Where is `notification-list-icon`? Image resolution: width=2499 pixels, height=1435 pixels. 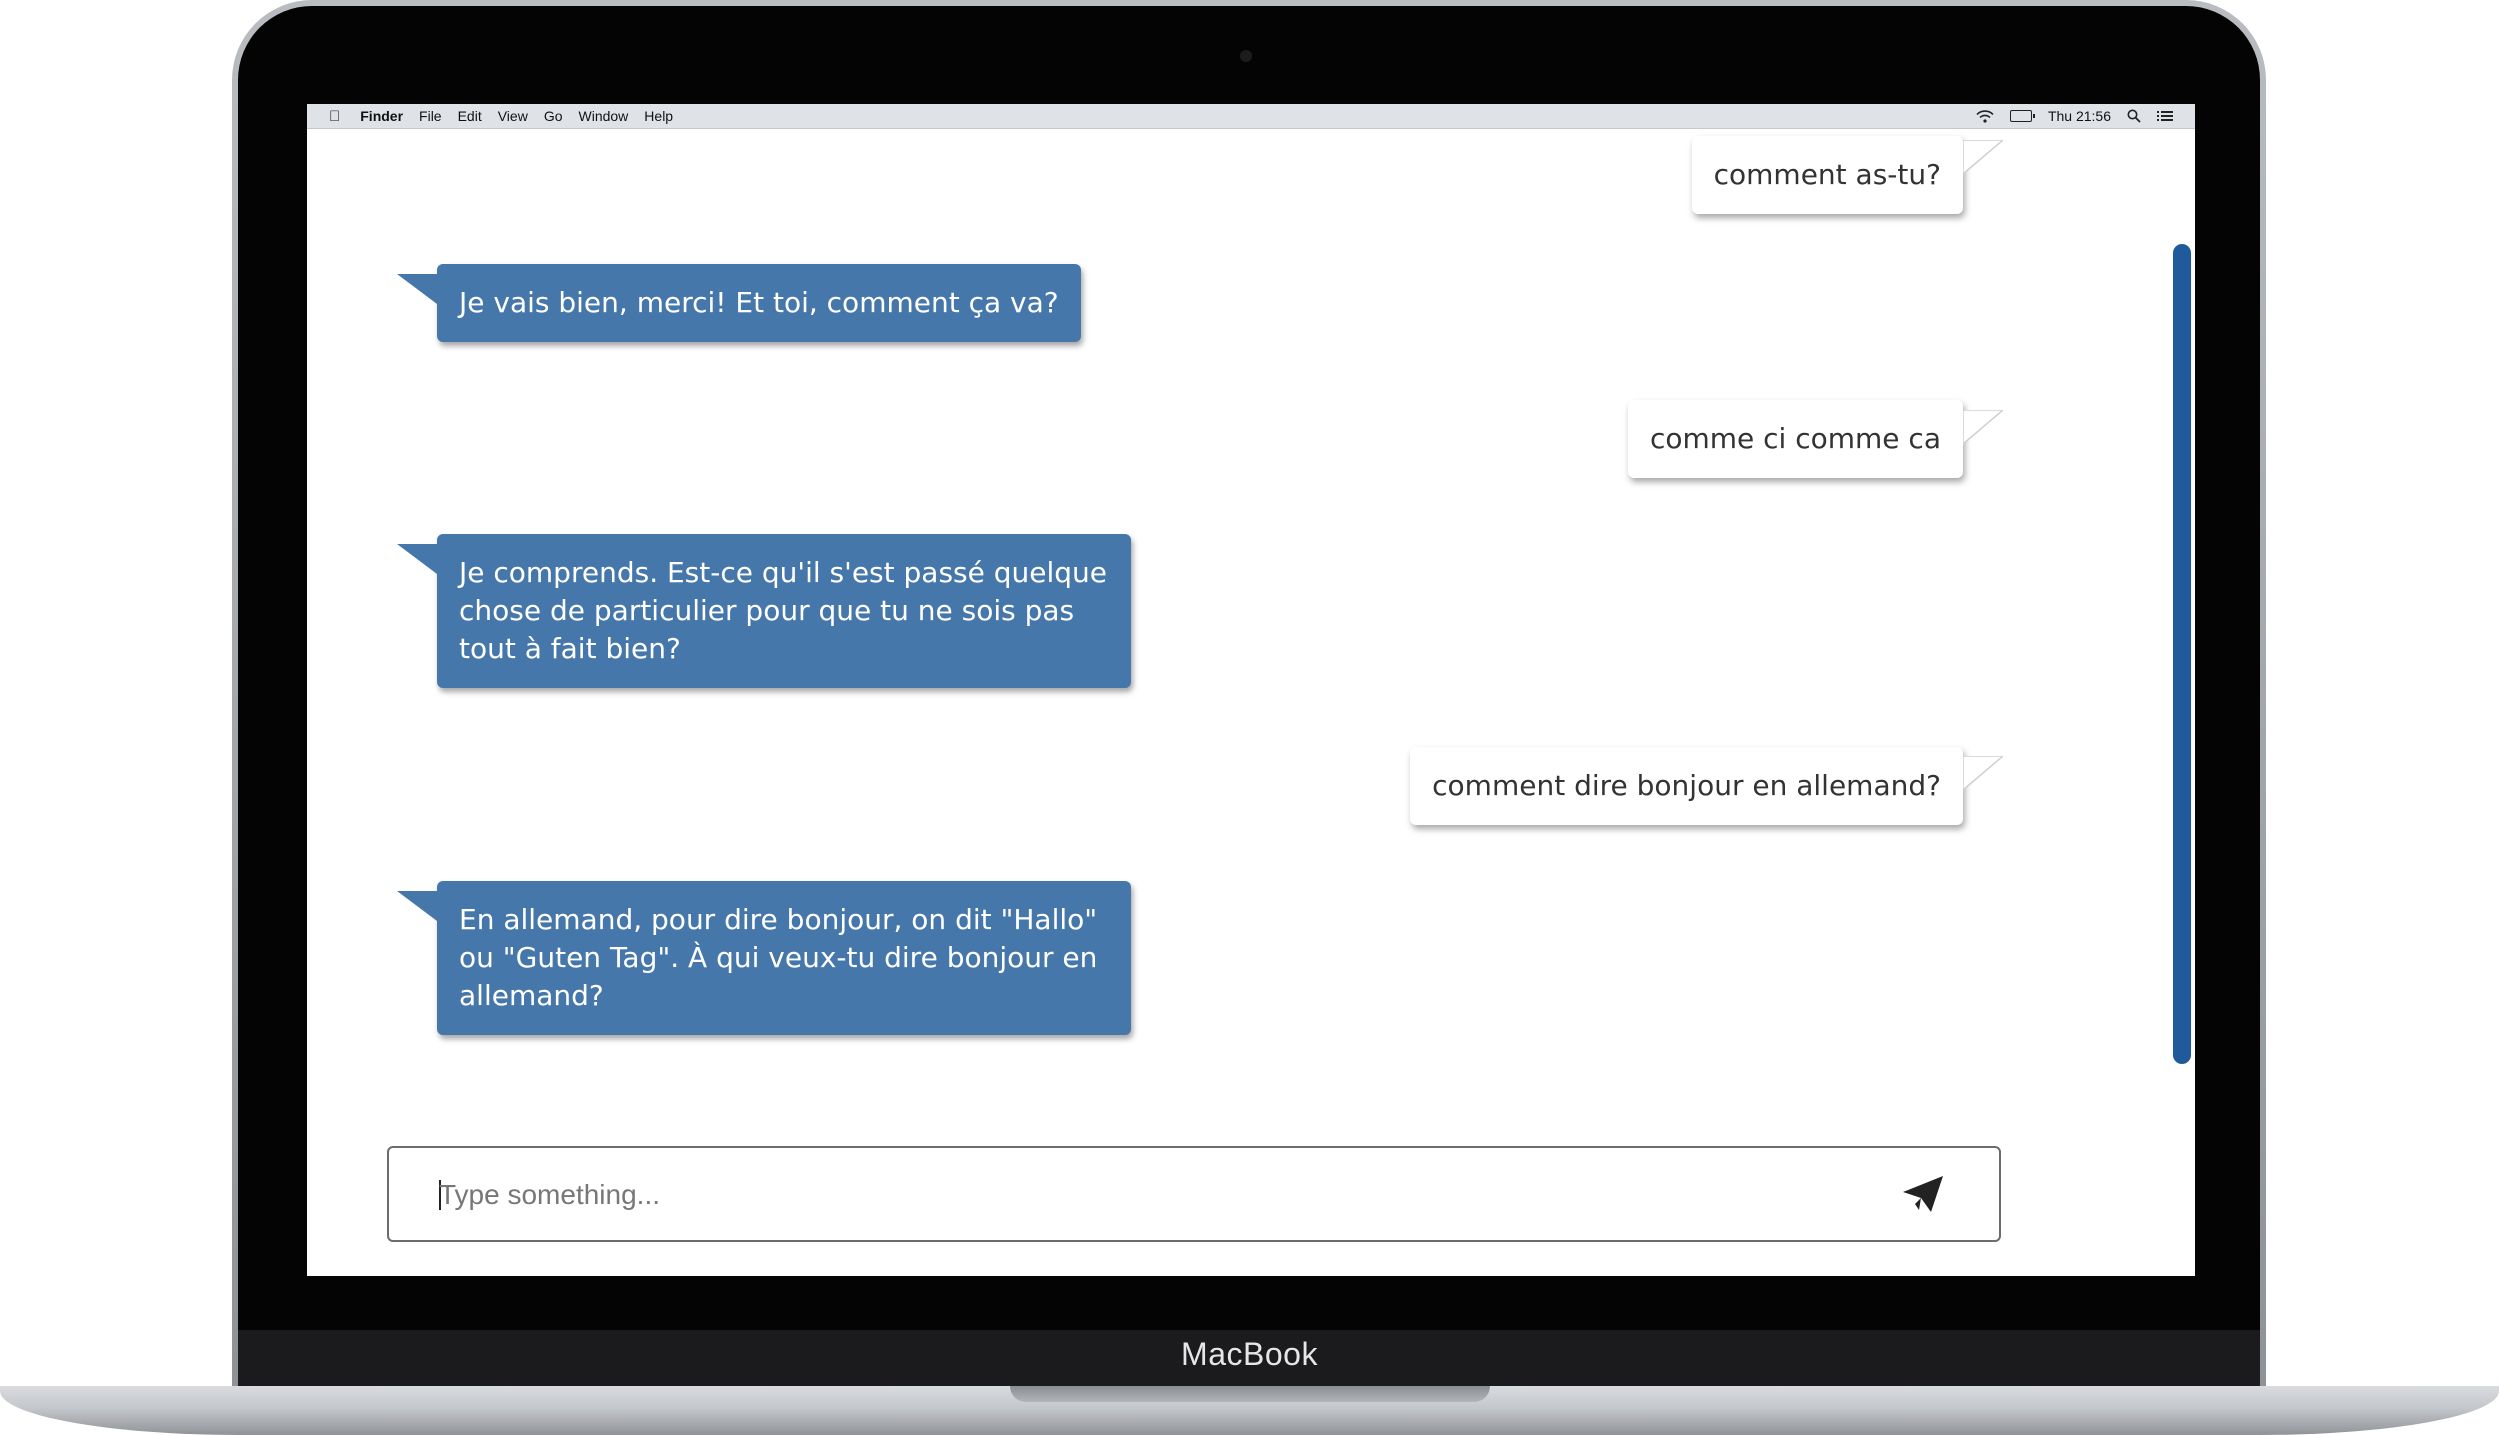
notification-list-icon is located at coordinates (2165, 116).